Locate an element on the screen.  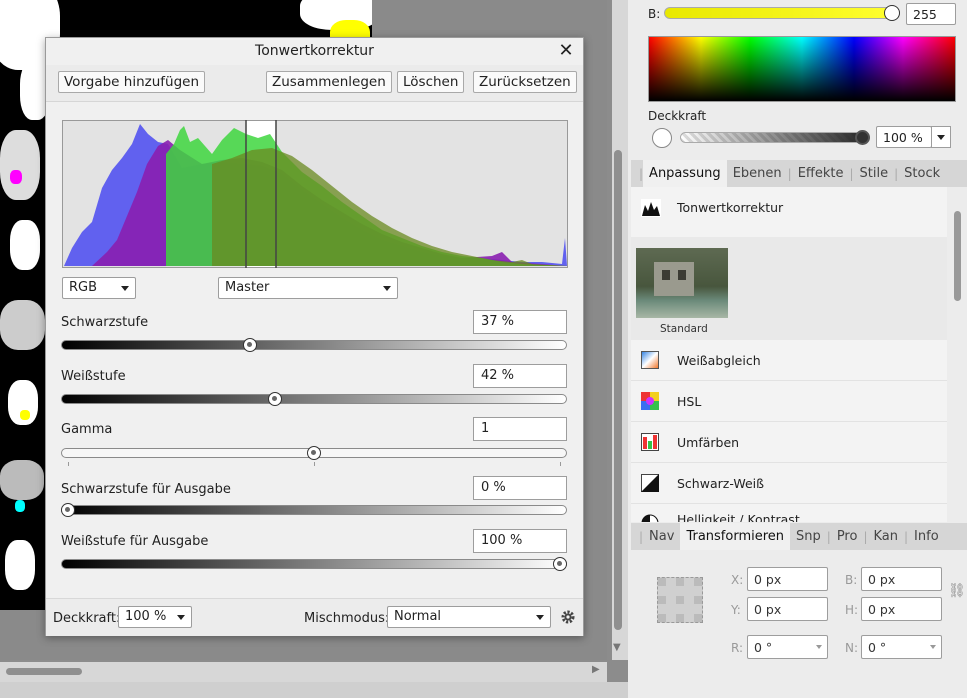
rotation-label: R: is located at coordinates (737, 648).